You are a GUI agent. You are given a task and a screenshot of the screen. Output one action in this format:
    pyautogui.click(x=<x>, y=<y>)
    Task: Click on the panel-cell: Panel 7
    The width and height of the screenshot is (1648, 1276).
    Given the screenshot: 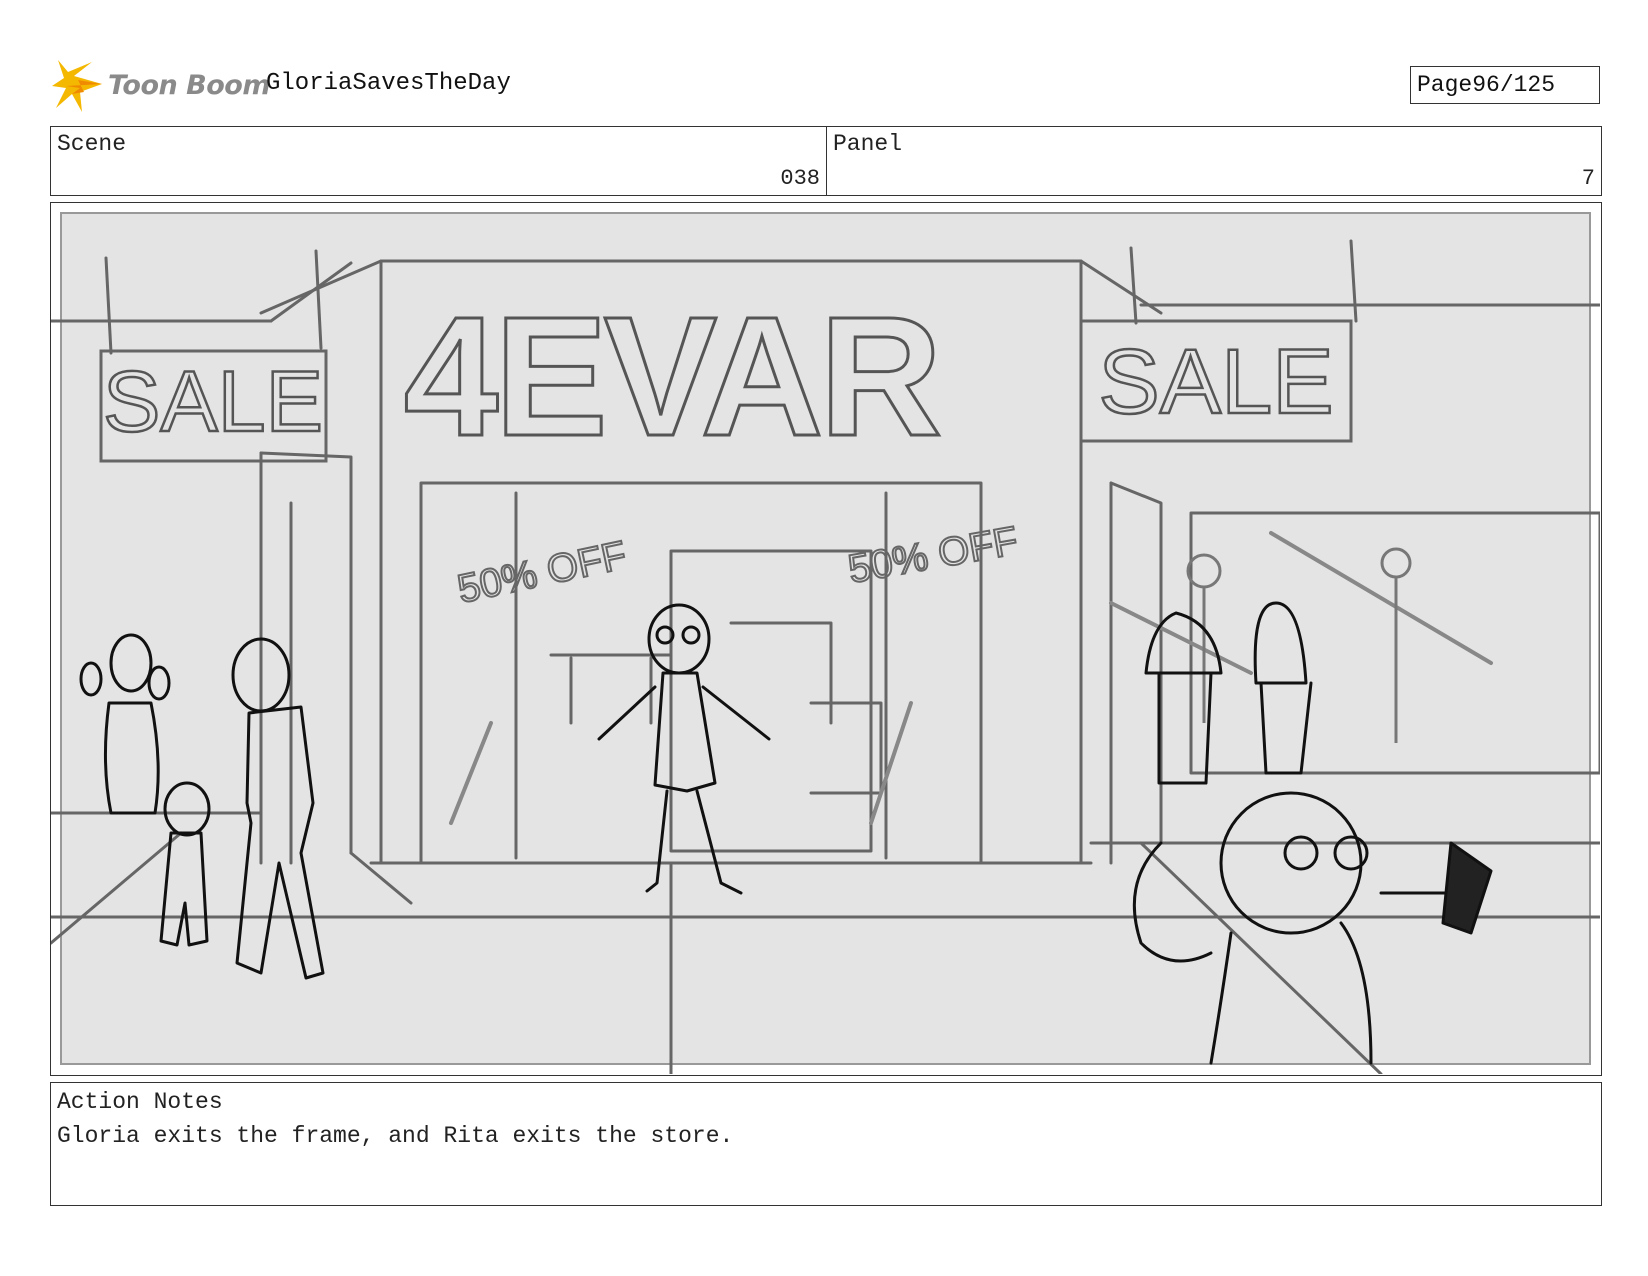 What is the action you would take?
    pyautogui.click(x=1214, y=161)
    